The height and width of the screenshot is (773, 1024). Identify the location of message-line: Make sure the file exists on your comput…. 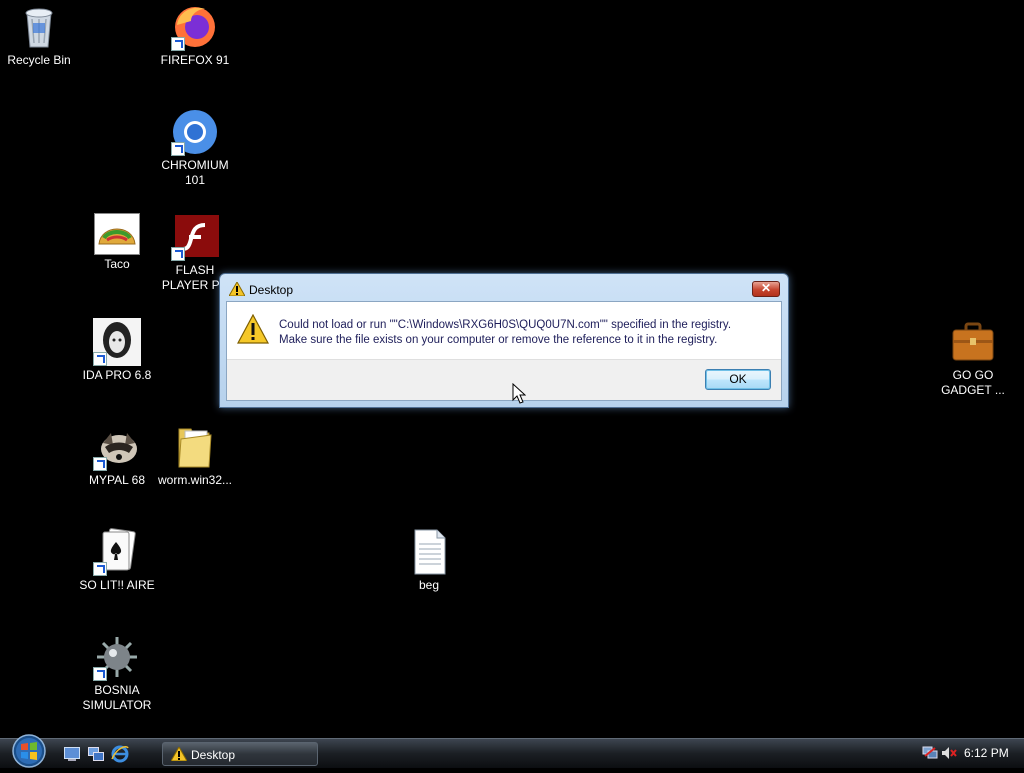
(498, 340).